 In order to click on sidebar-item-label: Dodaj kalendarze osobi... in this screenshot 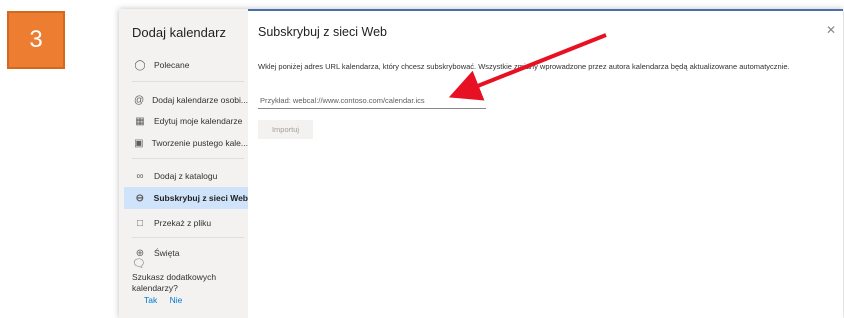, I will do `click(200, 100)`.